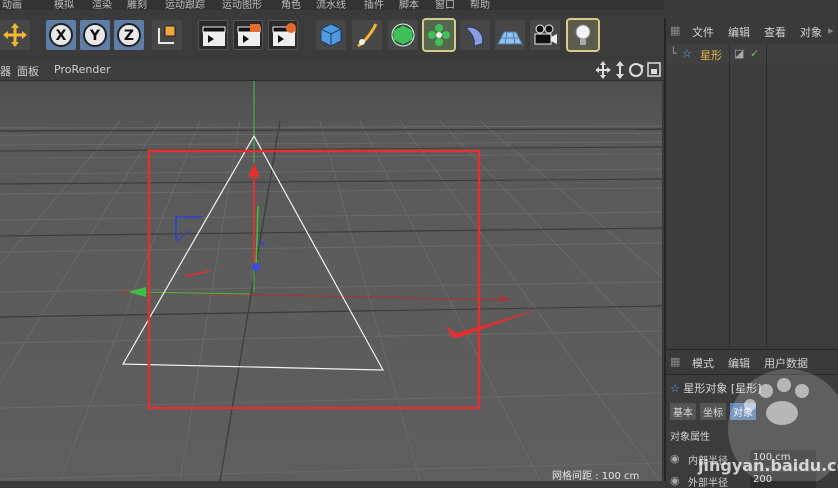 This screenshot has height=488, width=838. What do you see at coordinates (603, 70) in the screenshot?
I see `pan-icon` at bounding box center [603, 70].